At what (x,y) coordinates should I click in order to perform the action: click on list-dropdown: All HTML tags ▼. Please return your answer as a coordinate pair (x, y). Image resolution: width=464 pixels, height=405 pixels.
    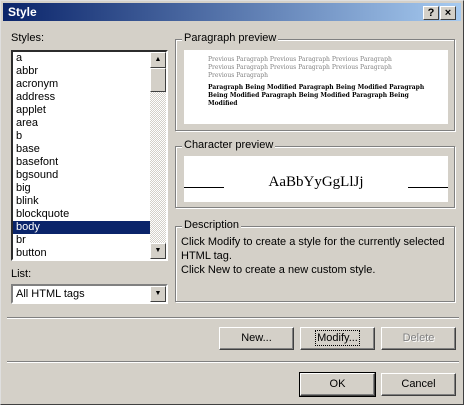
    Looking at the image, I should click on (89, 294).